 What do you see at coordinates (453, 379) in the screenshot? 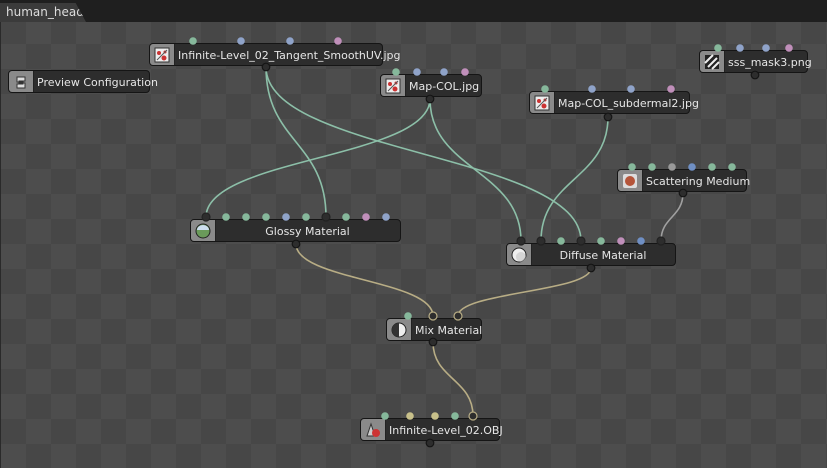
I see `link-mix-to-mesh` at bounding box center [453, 379].